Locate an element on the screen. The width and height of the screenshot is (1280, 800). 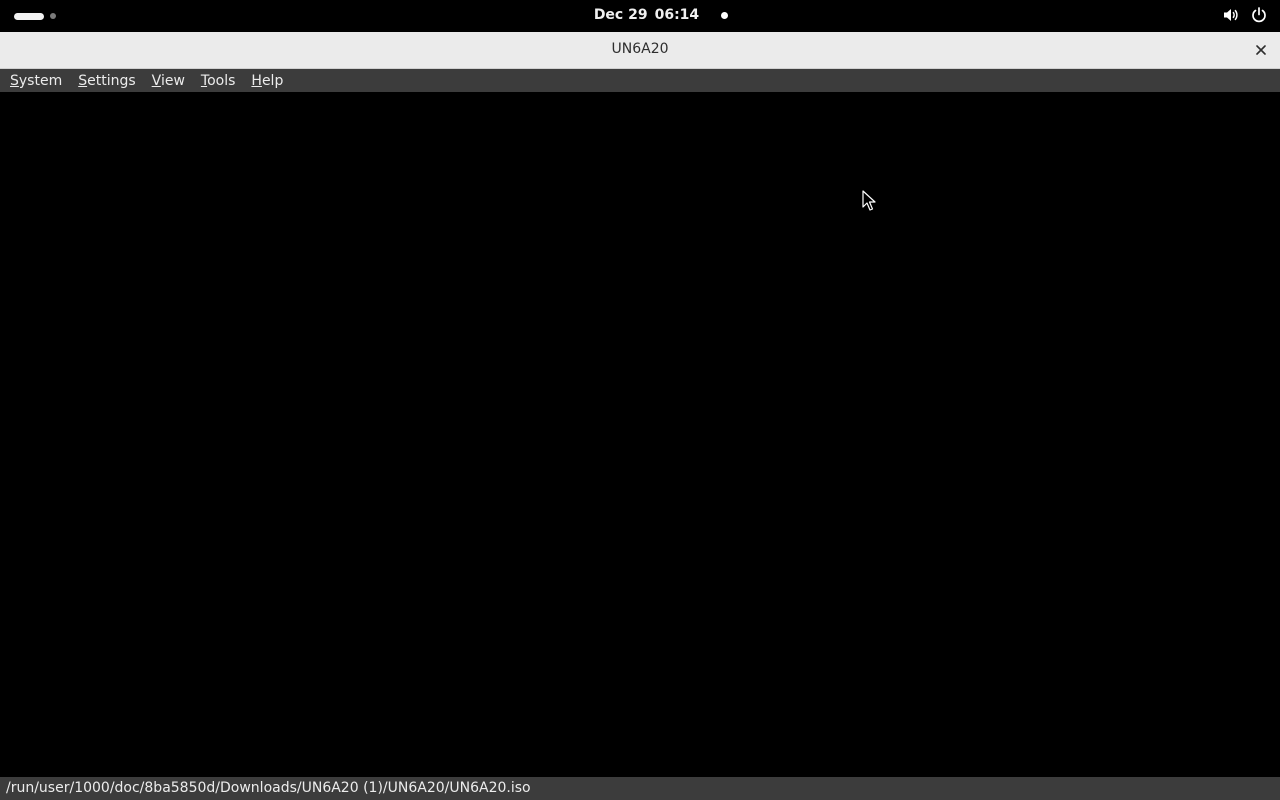
window-title-bar: UN6A20 is located at coordinates (640, 50).